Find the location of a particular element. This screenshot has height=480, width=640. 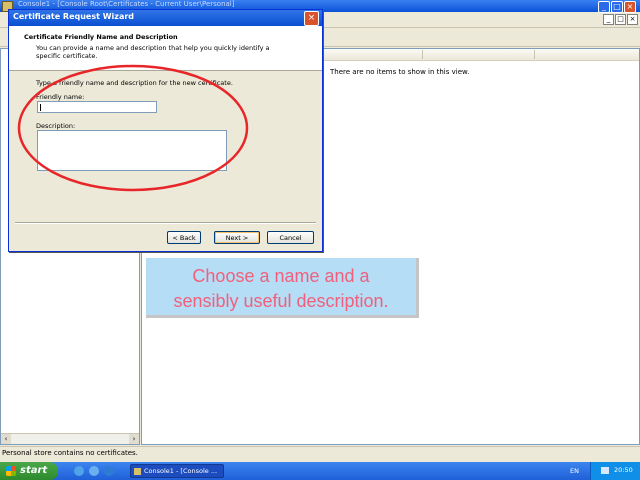

friendly-name-input is located at coordinates (97, 107).